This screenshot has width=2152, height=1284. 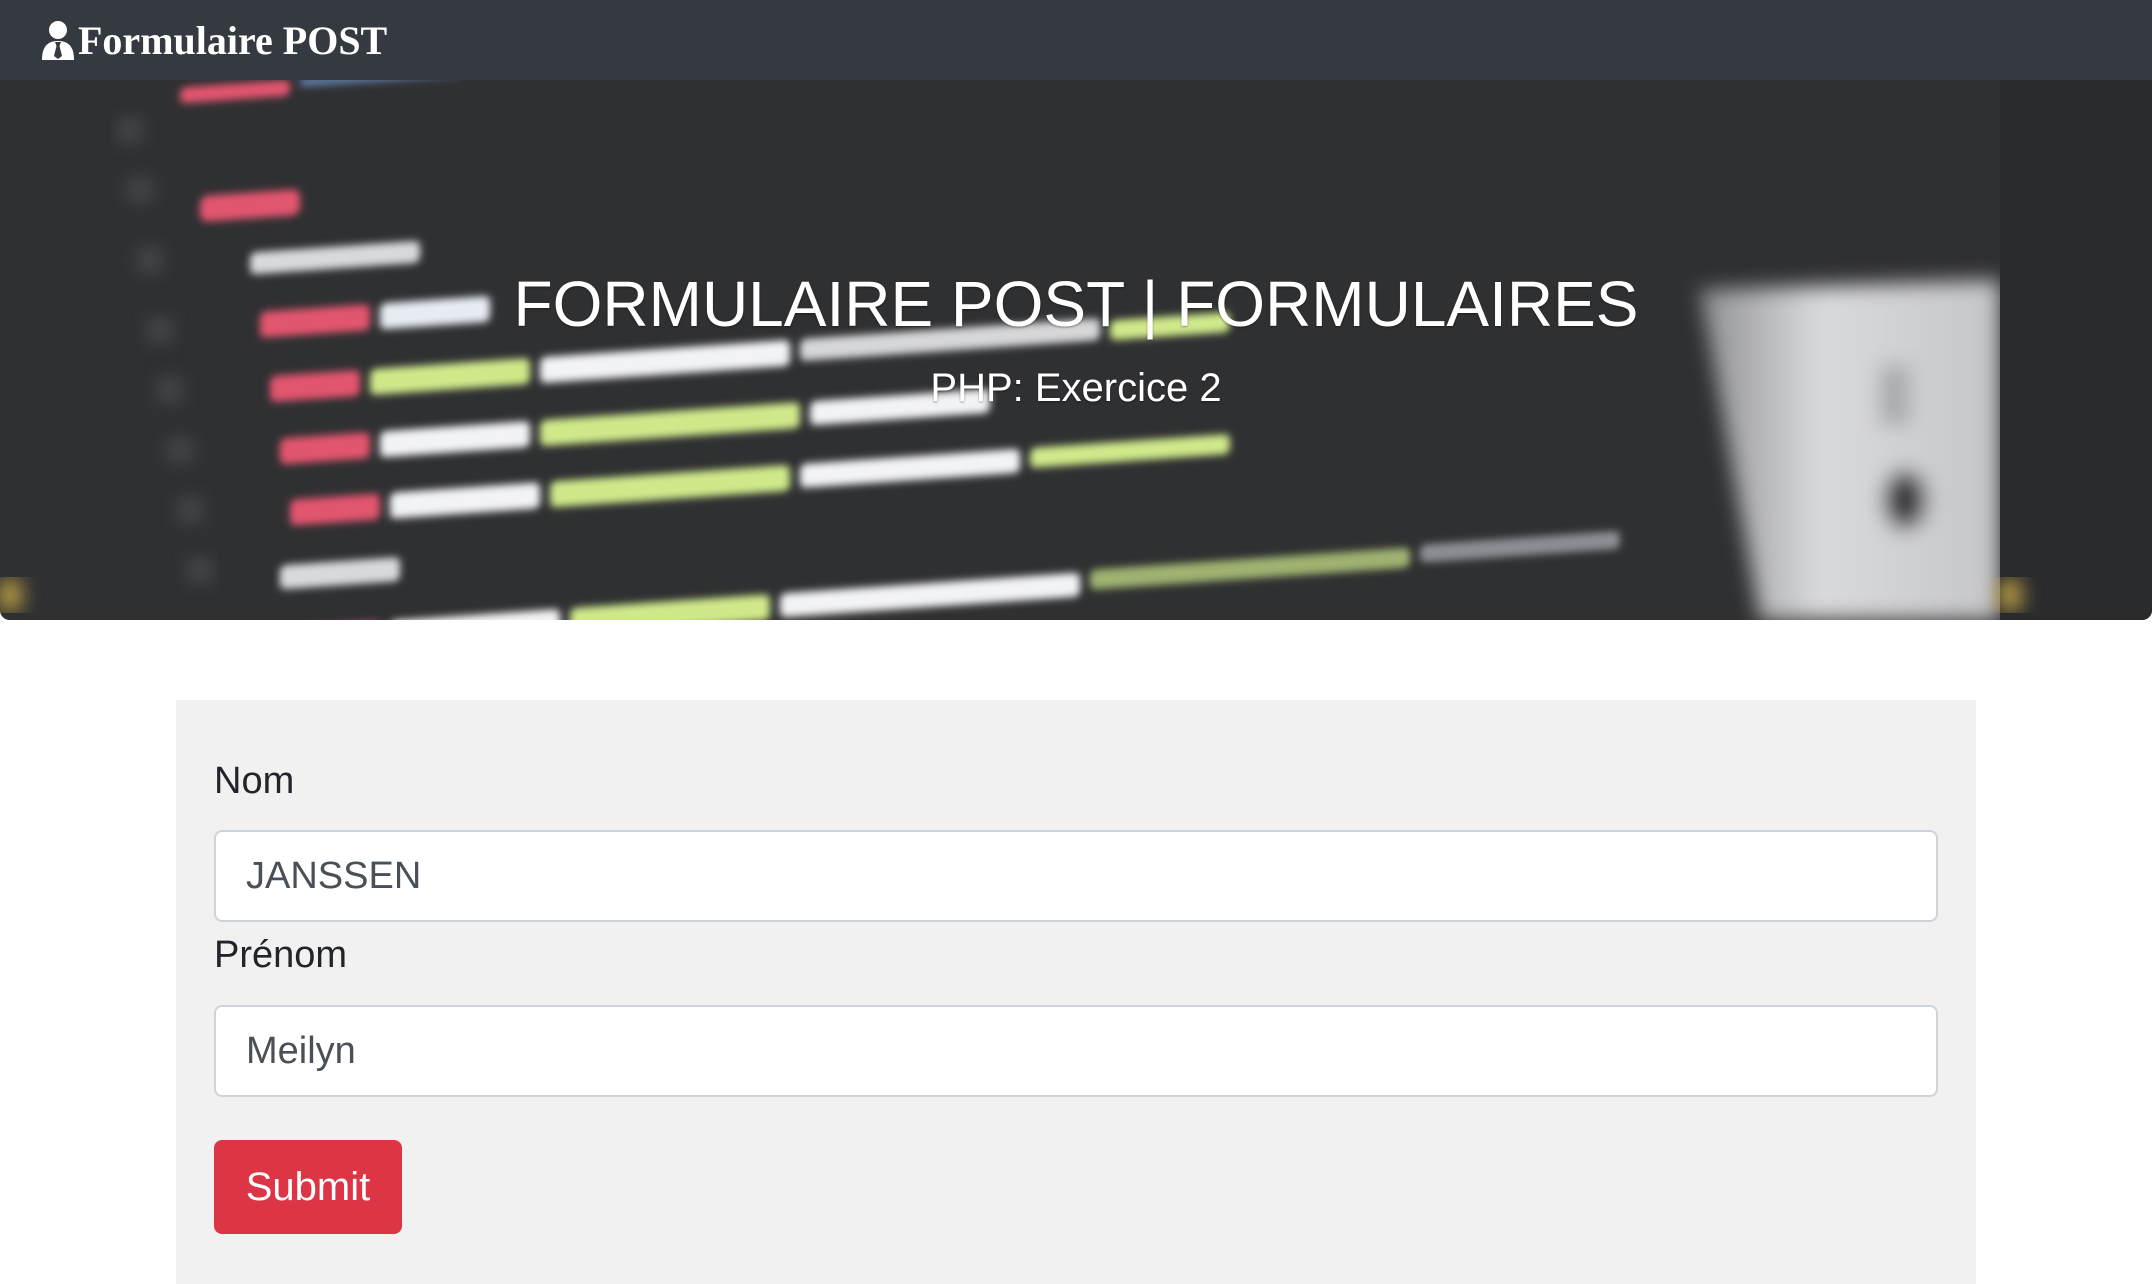 What do you see at coordinates (1076, 876) in the screenshot?
I see `nom-input` at bounding box center [1076, 876].